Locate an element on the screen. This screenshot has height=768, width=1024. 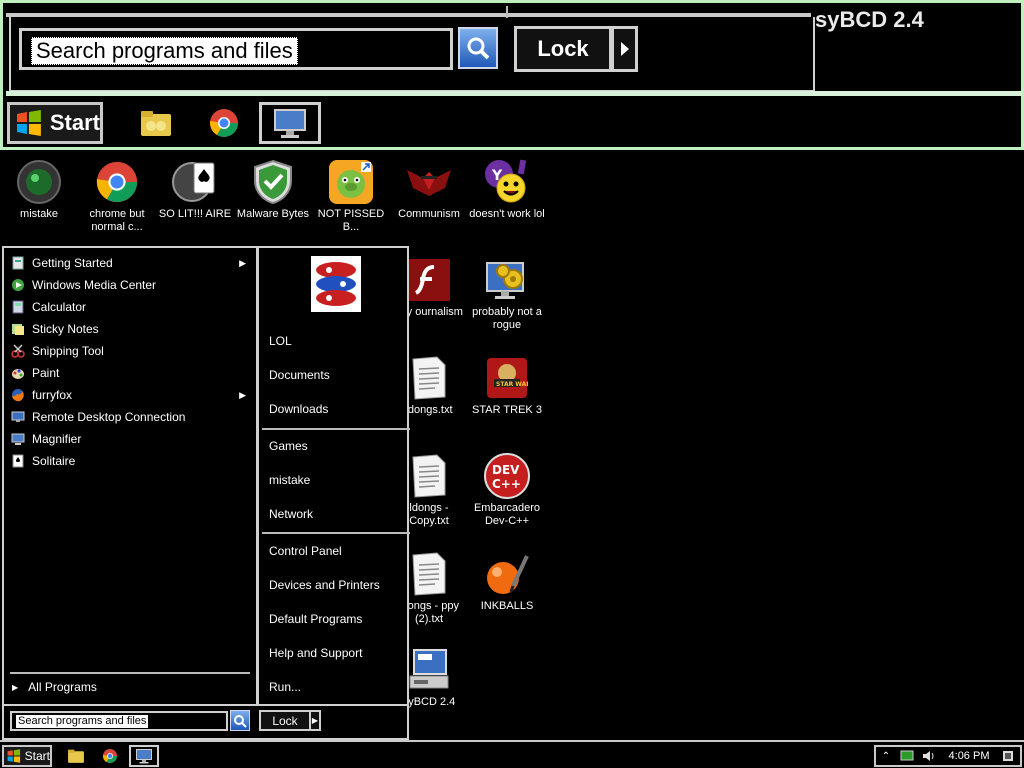
system-tray: ⌃ 4:06 PM is located at coordinates (948, 756).